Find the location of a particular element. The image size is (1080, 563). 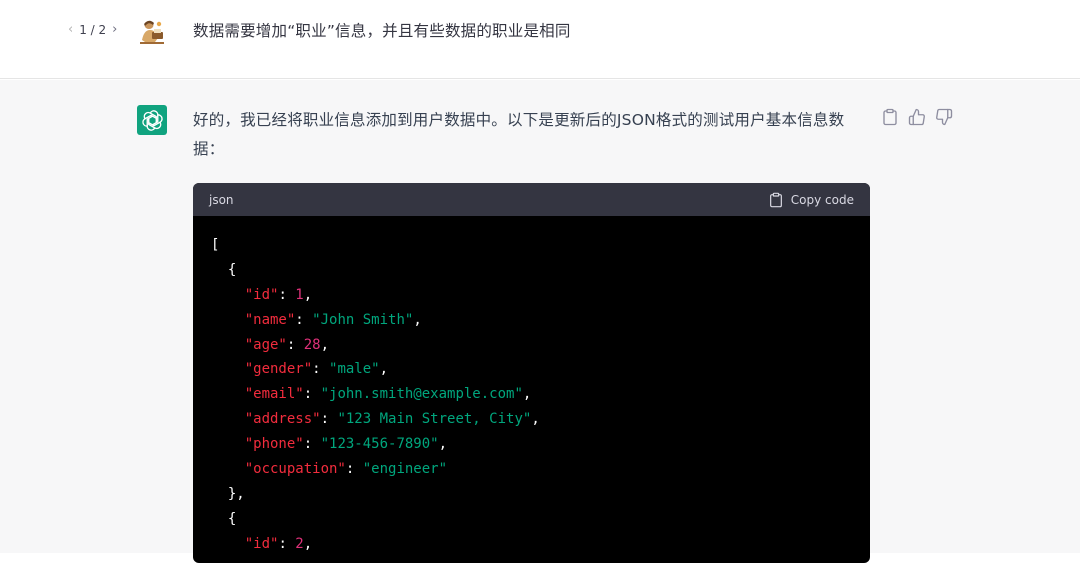

code-string-token: "123 Main Street, City" is located at coordinates (434, 419).